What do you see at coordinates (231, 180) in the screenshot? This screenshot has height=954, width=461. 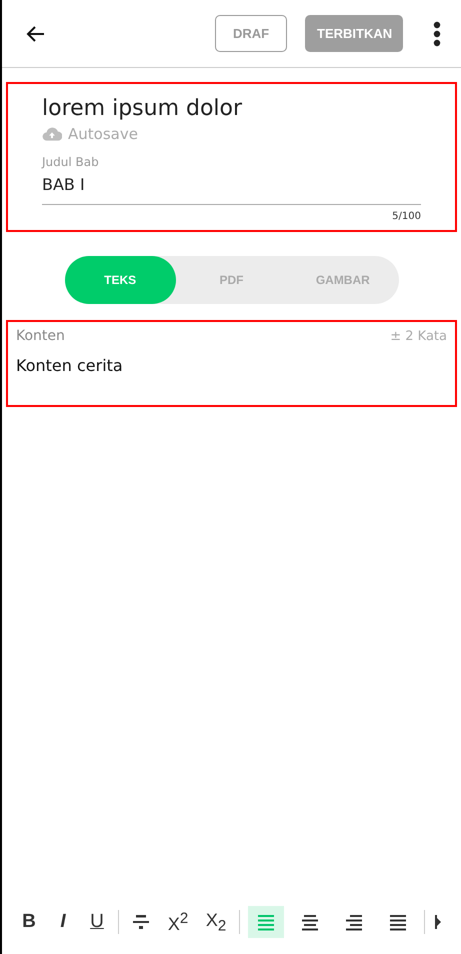 I see `chapter-title-field: Judul Bab BAB I` at bounding box center [231, 180].